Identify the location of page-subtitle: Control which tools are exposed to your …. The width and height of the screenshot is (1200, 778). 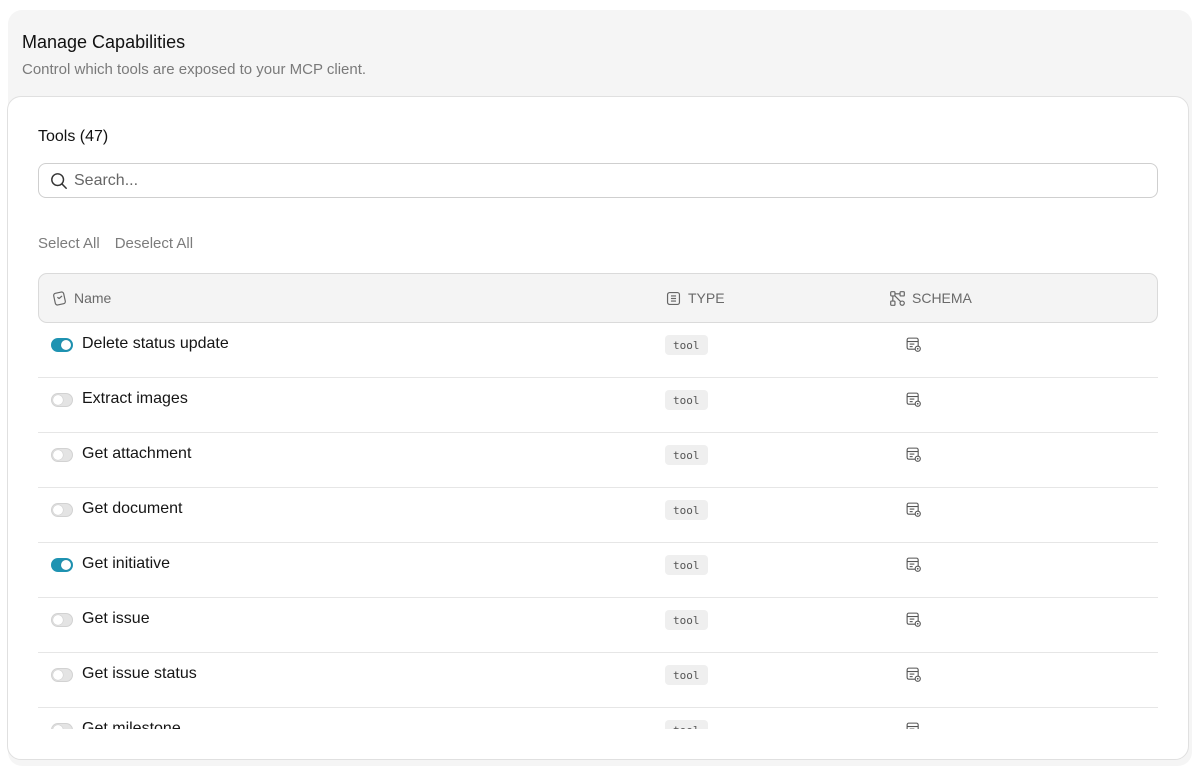
(194, 69).